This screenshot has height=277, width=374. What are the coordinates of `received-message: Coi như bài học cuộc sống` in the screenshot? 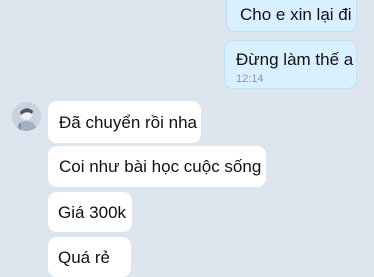 It's located at (157, 166).